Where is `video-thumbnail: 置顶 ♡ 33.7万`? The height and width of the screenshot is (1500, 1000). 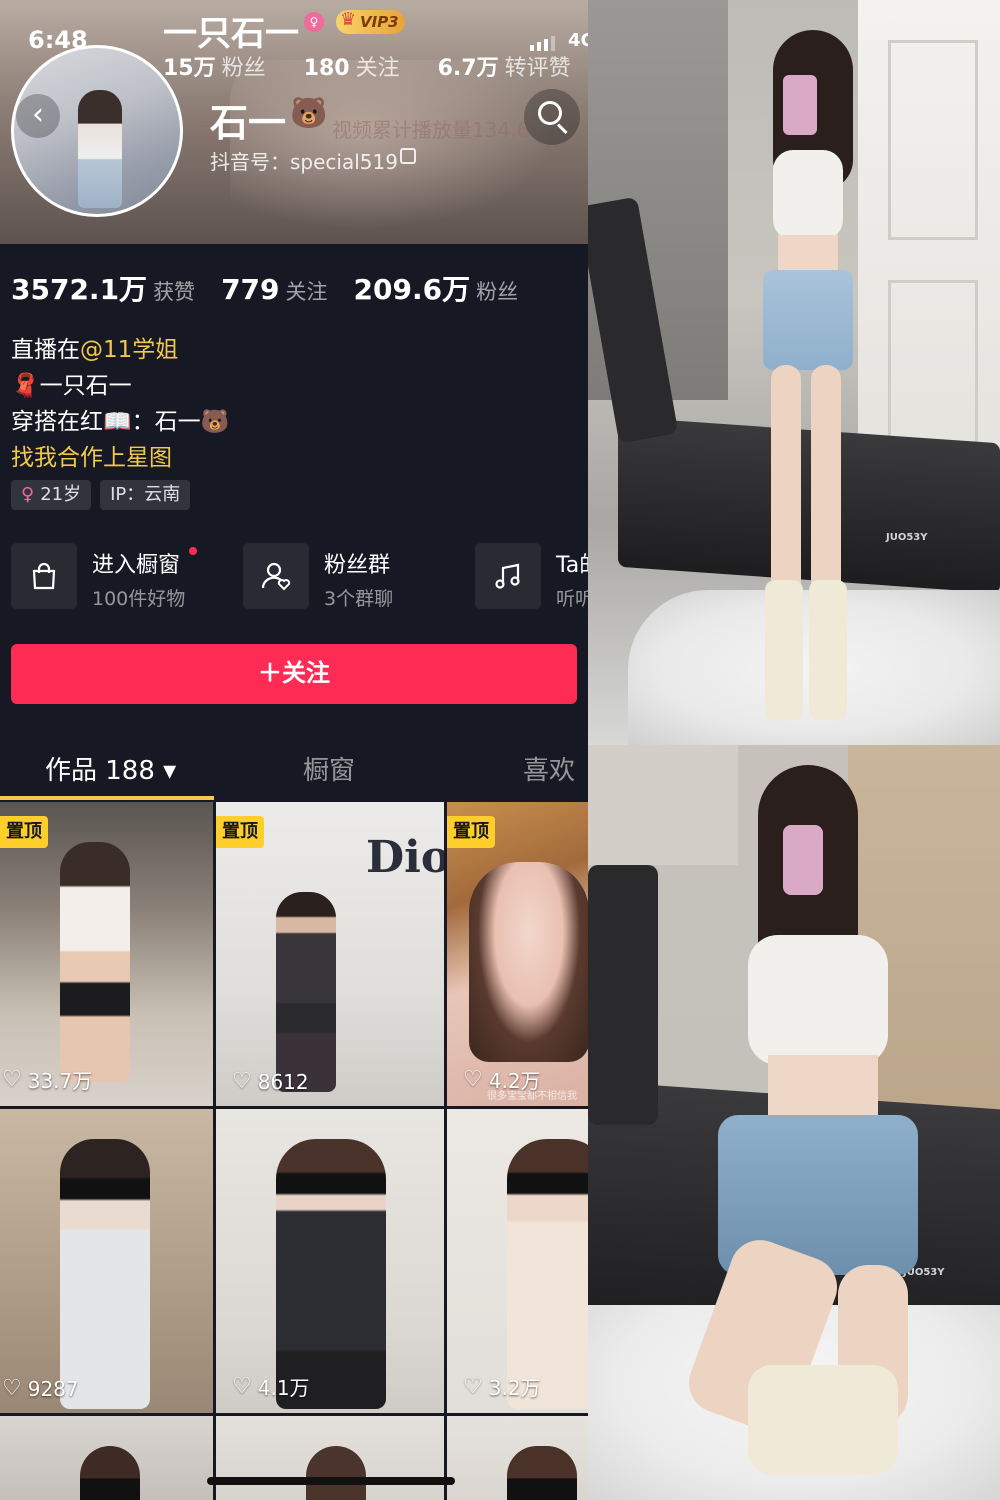 video-thumbnail: 置顶 ♡ 33.7万 is located at coordinates (106, 954).